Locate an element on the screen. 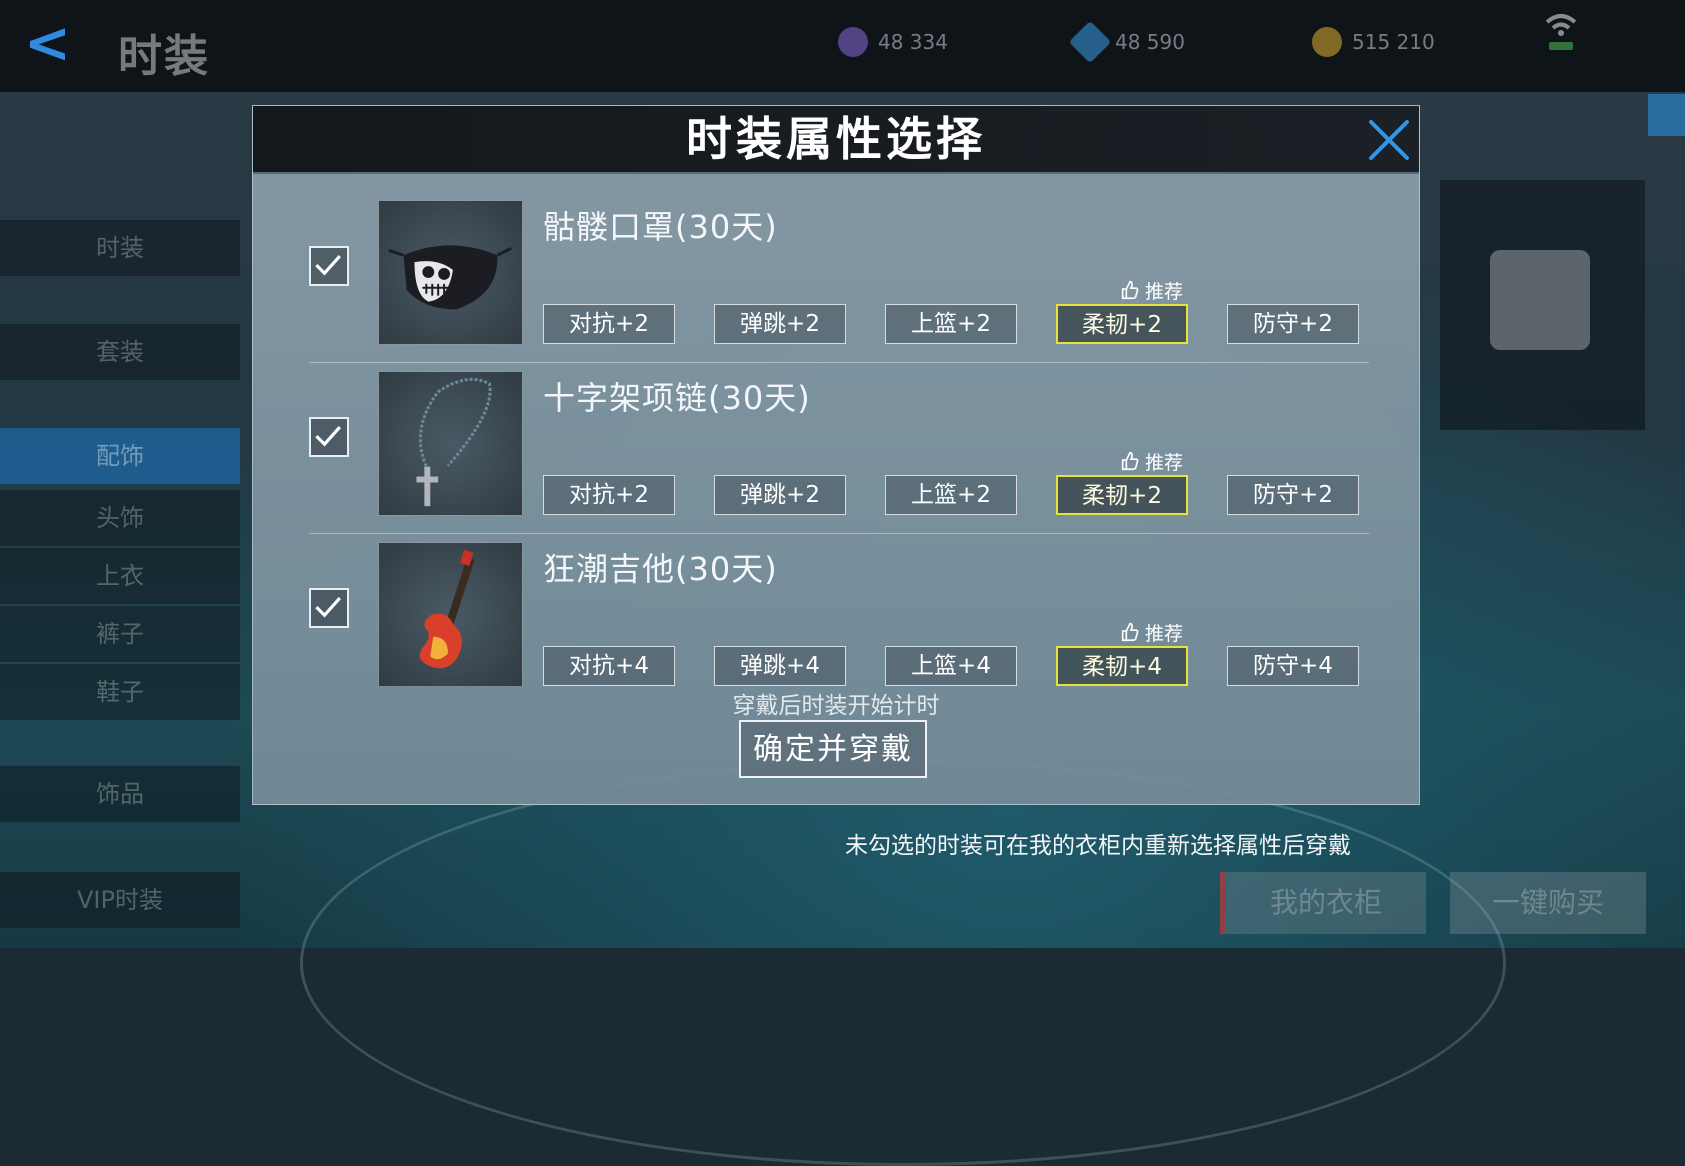  my-wardrobe-button: 我的衣柜 is located at coordinates (1323, 903).